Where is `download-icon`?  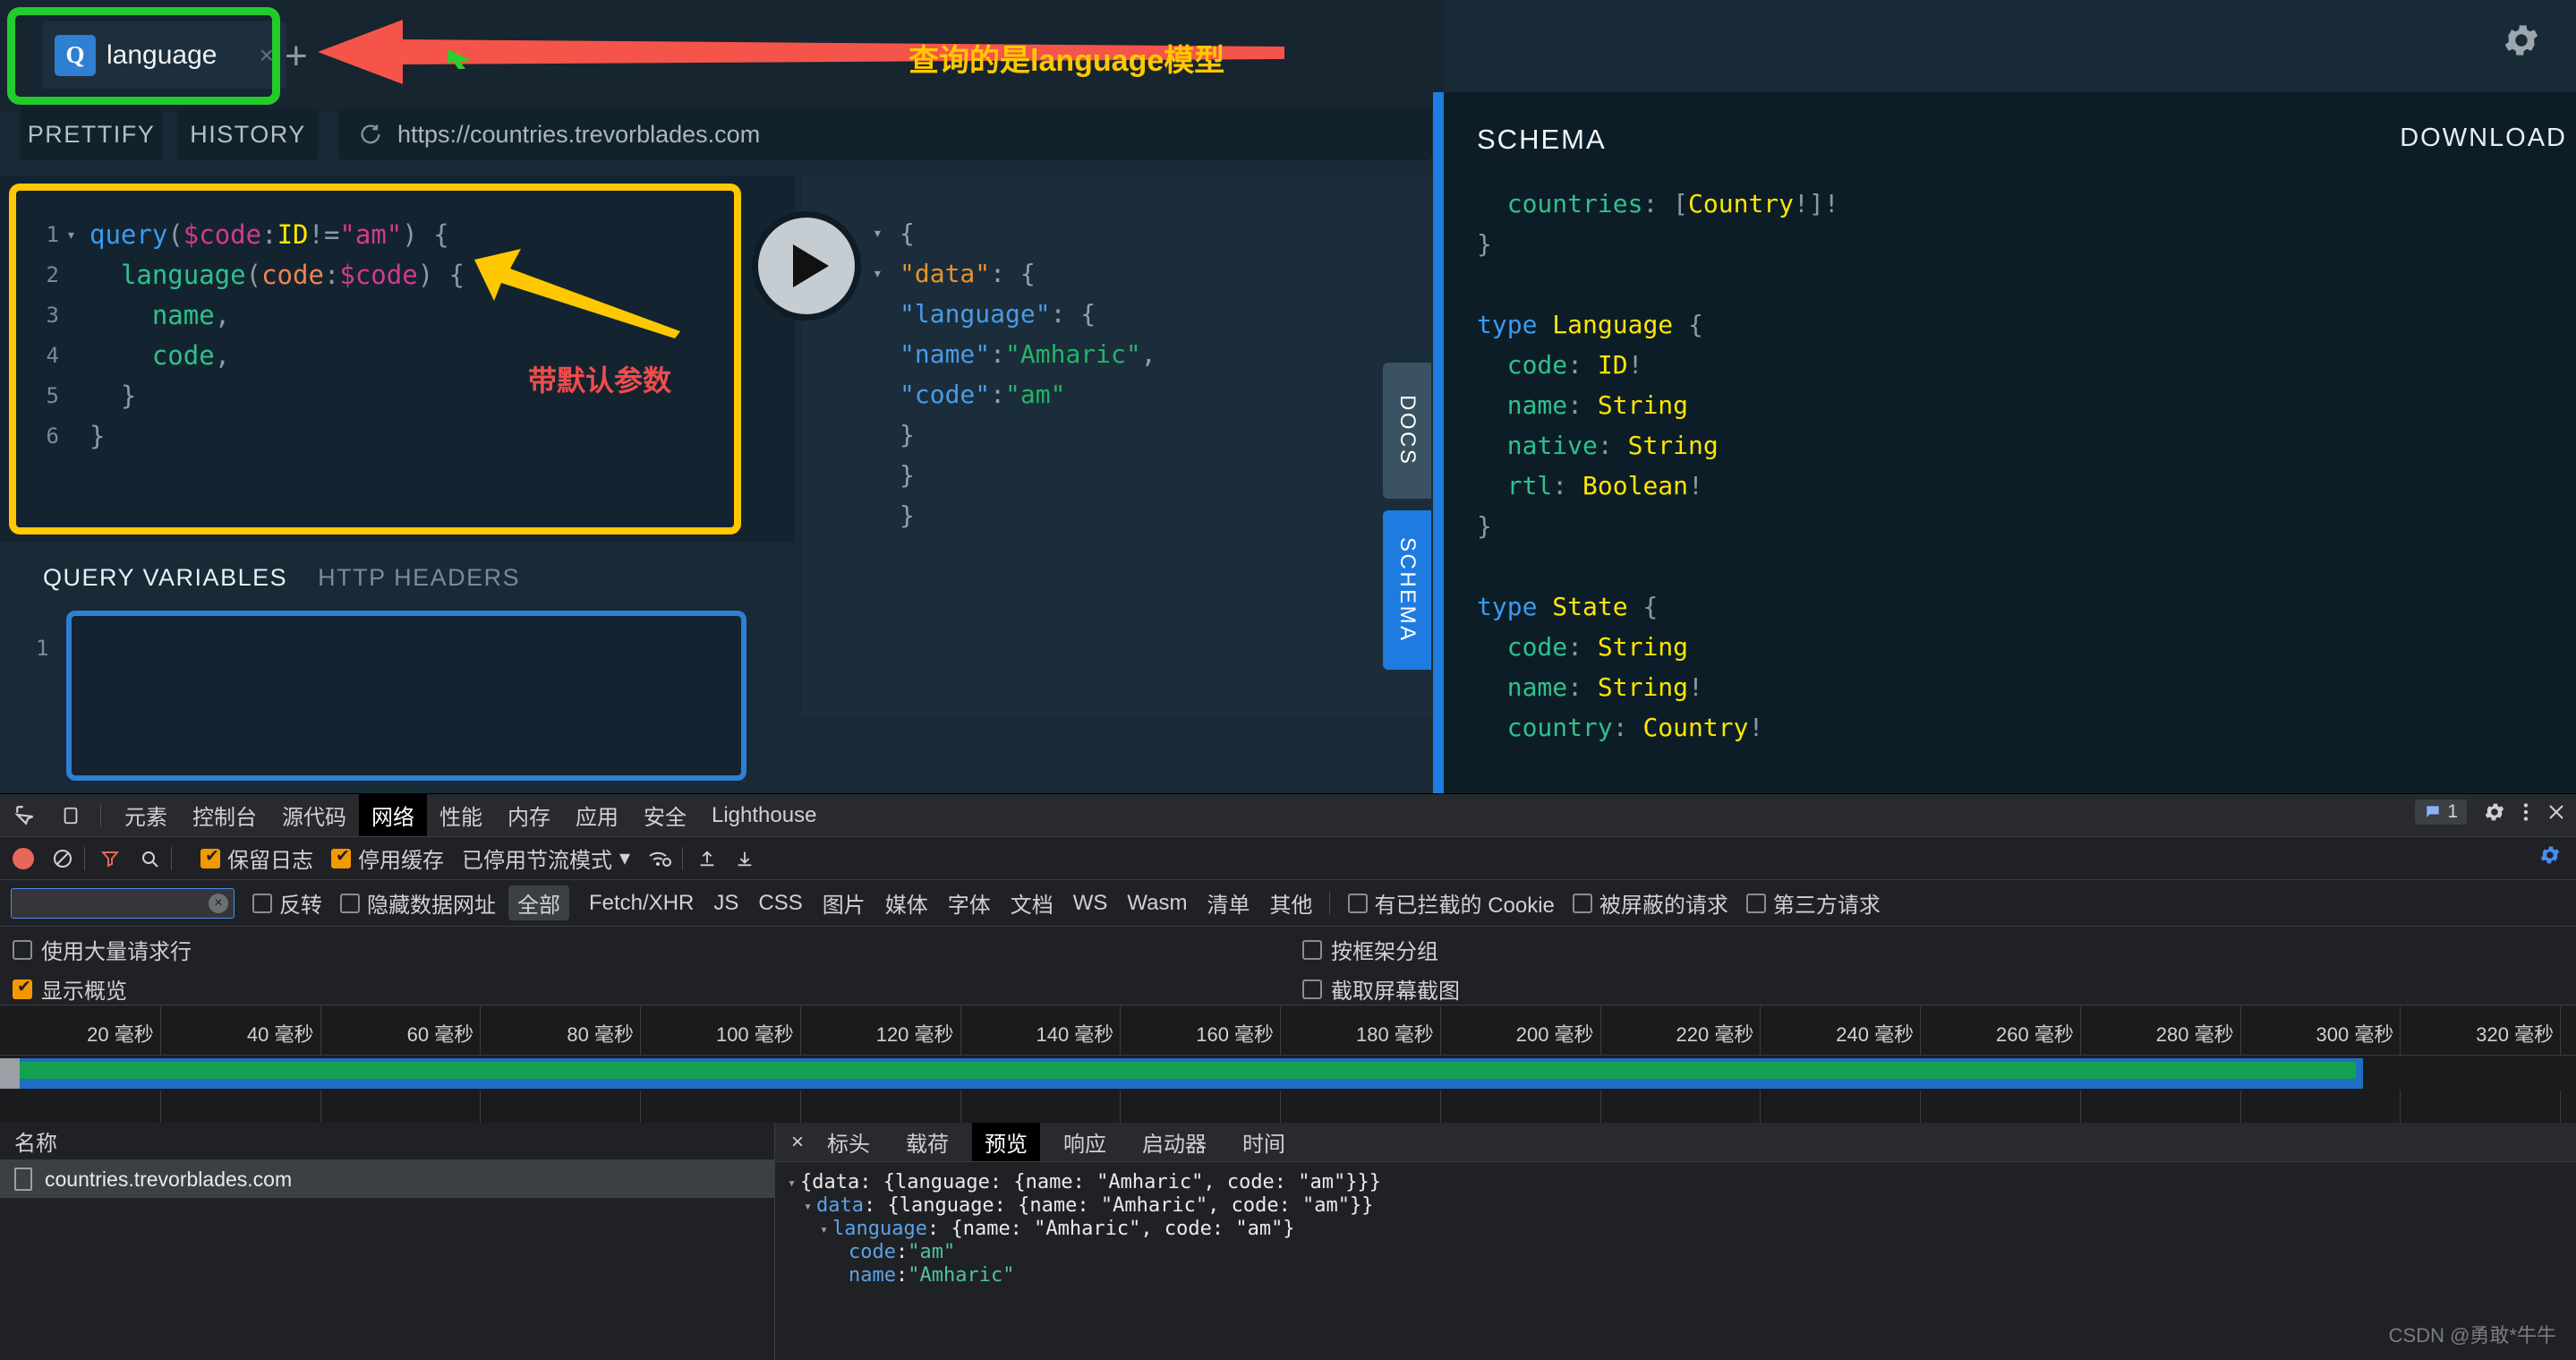 download-icon is located at coordinates (745, 858).